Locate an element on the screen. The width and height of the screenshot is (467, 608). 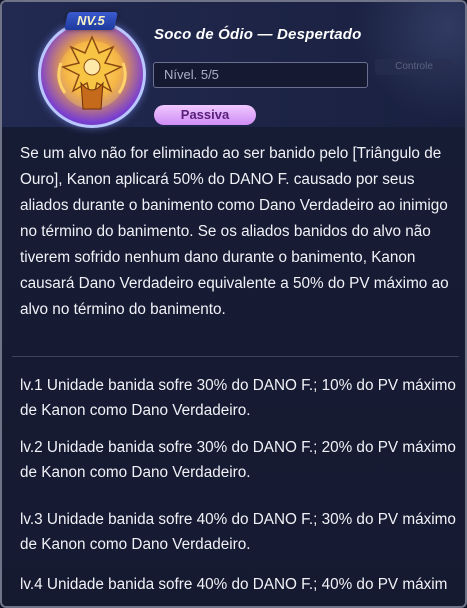
golden-saint-portrait-icon is located at coordinates (92, 74).